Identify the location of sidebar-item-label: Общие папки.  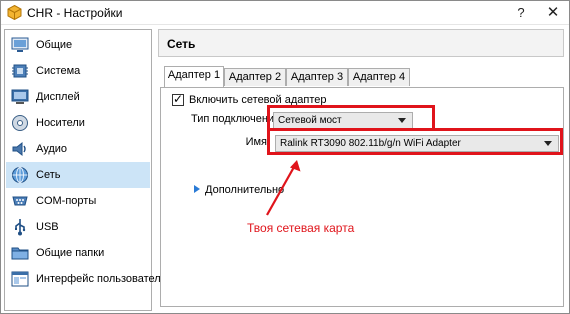
(70, 253).